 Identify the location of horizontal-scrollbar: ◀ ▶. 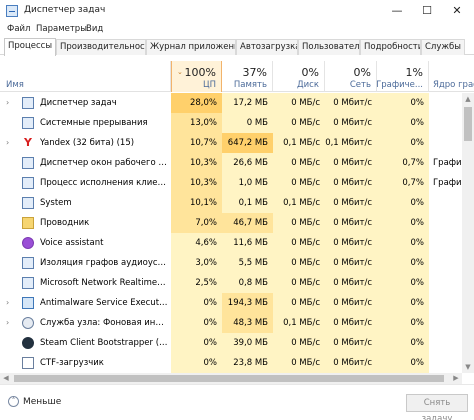
(231, 378).